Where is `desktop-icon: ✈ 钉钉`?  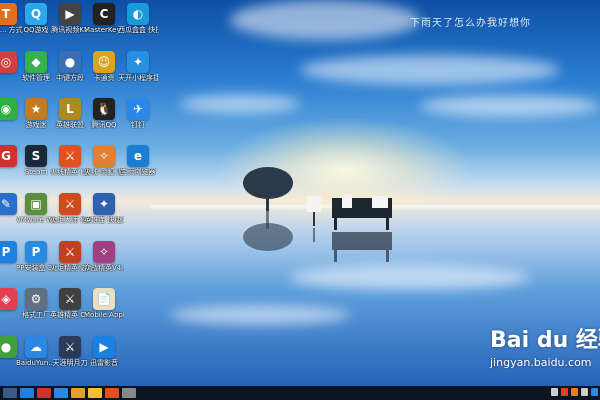 desktop-icon: ✈ 钉钉 is located at coordinates (138, 120).